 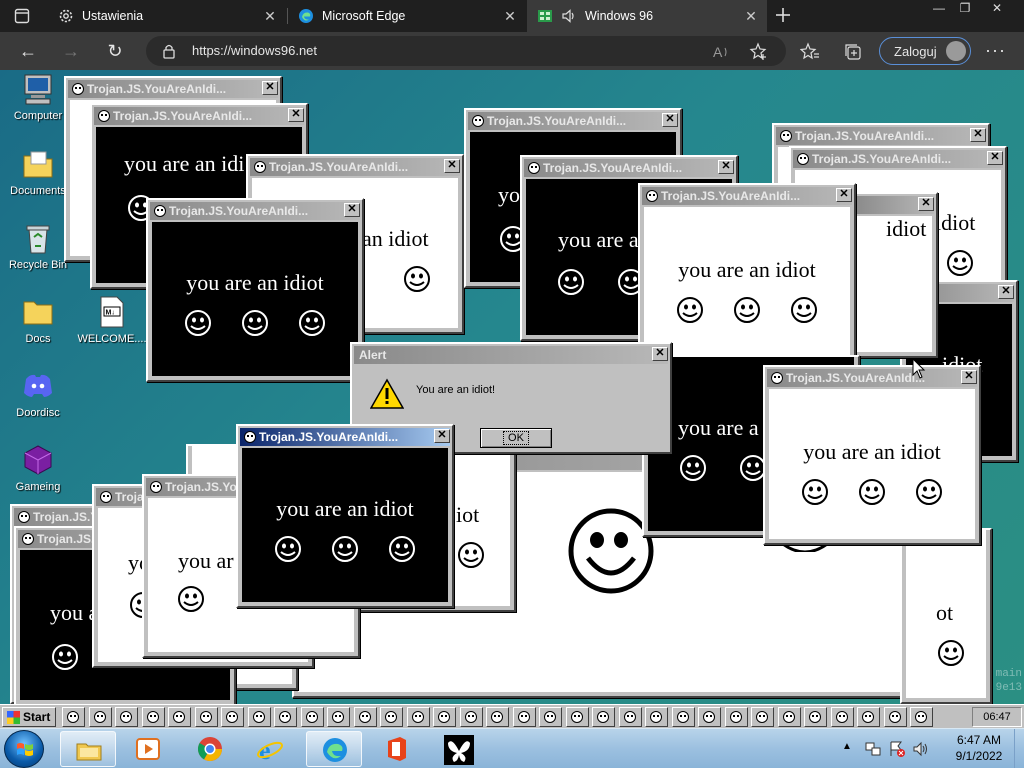 I want to click on close-window-icon: ✕, so click(x=997, y=9).